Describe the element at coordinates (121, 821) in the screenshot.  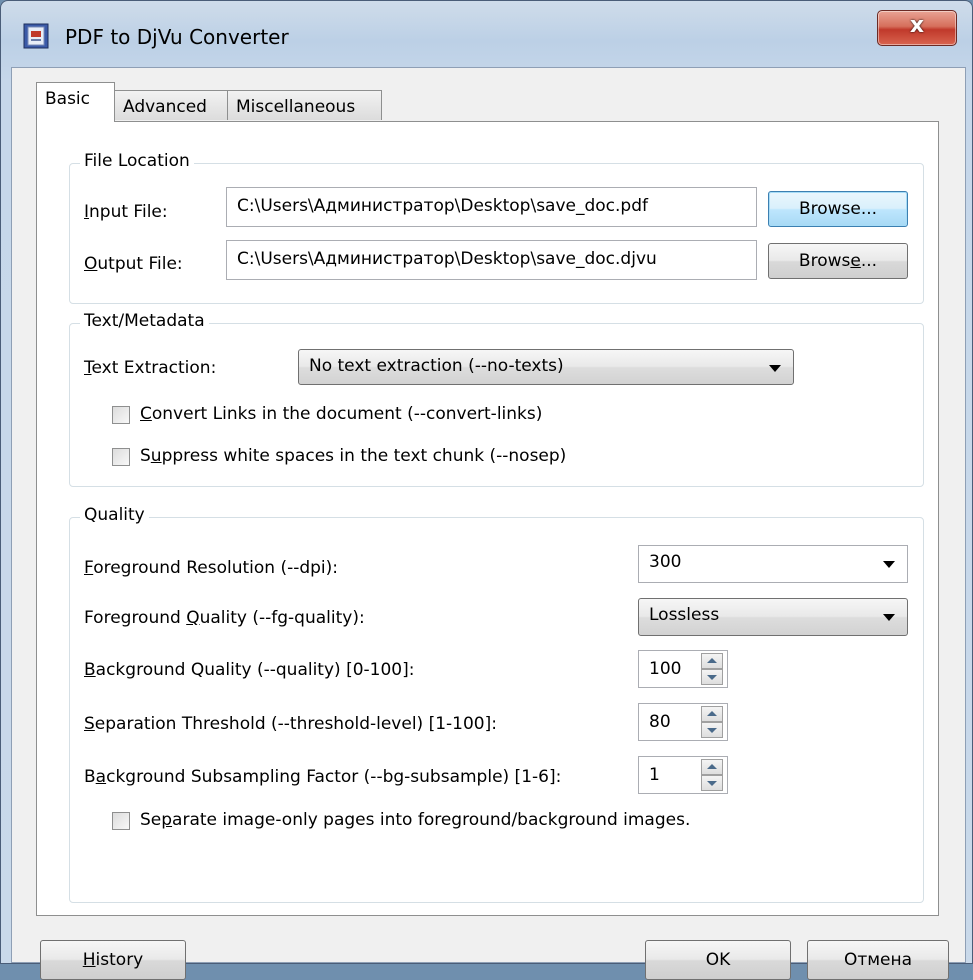
I see `separate-pages-checkbox` at that location.